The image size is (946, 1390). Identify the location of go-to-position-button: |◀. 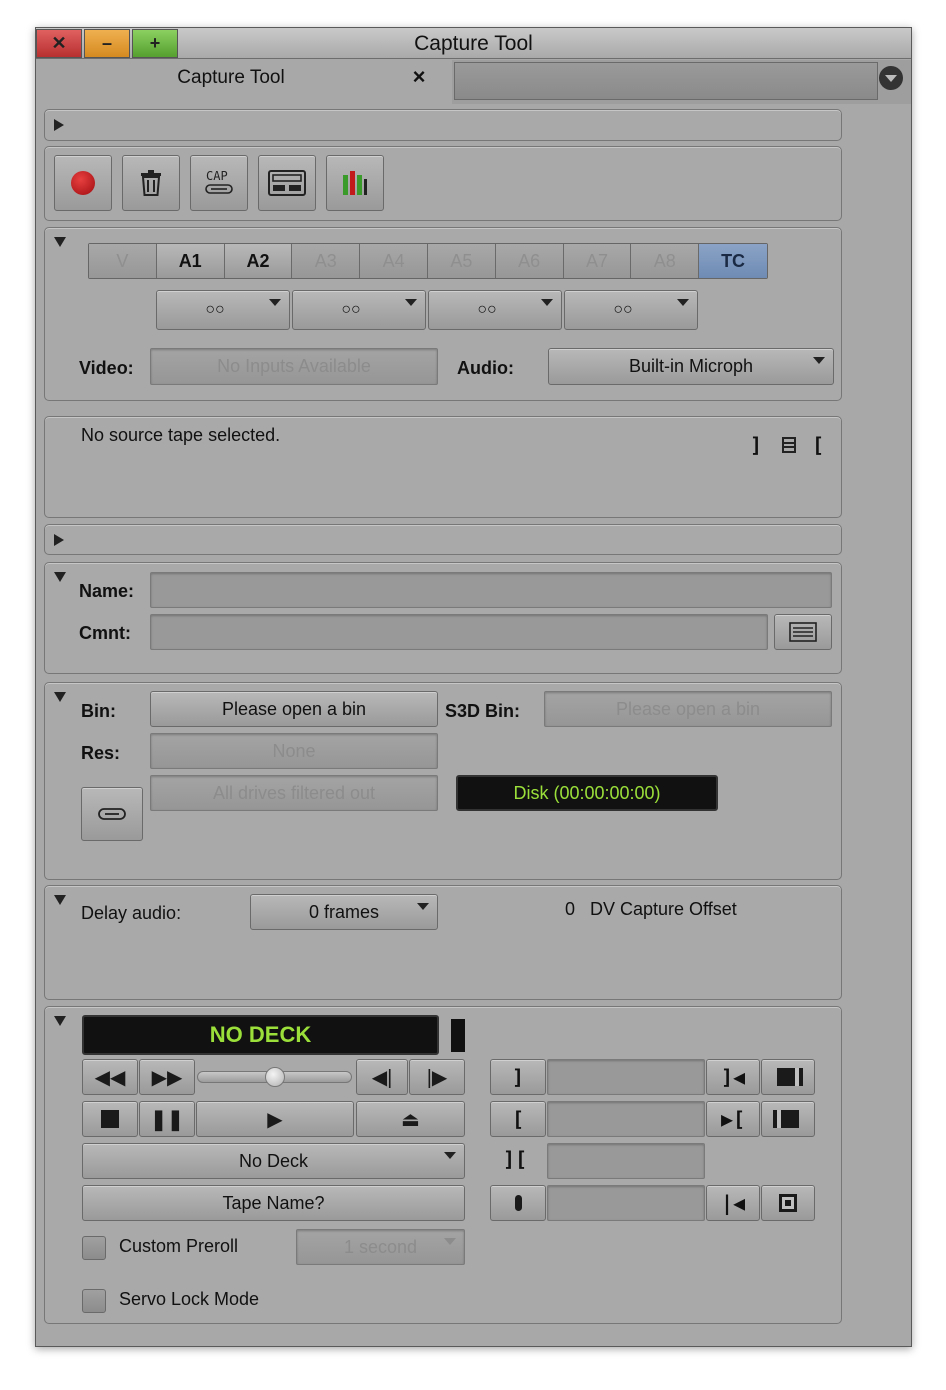
(733, 1203).